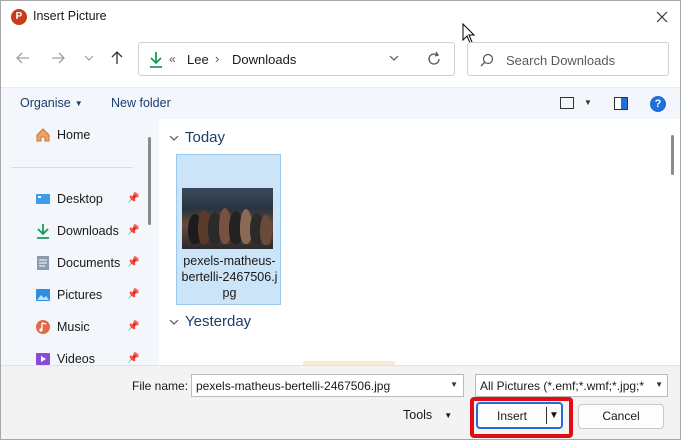 The image size is (681, 440). What do you see at coordinates (80, 295) in the screenshot?
I see `sidebar-item-label: Pictures` at bounding box center [80, 295].